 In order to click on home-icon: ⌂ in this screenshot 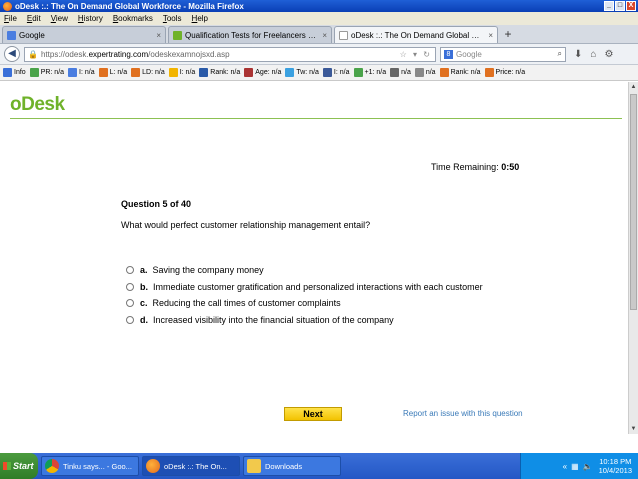, I will do `click(593, 54)`.